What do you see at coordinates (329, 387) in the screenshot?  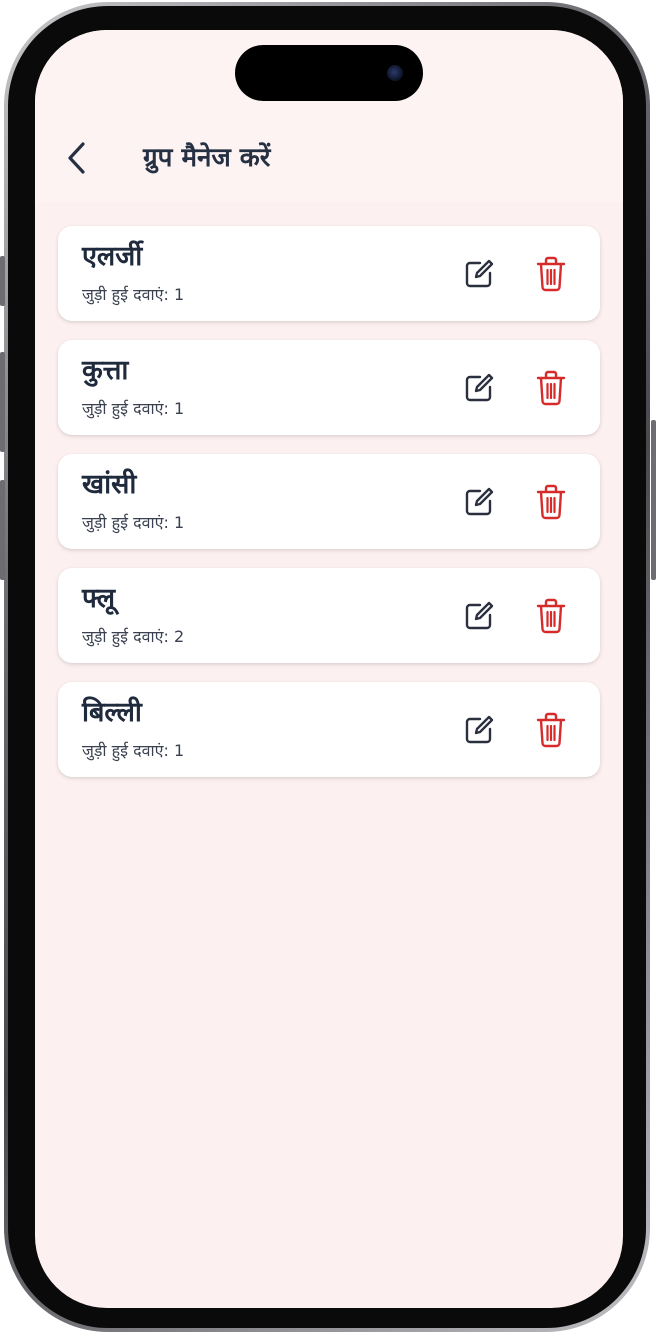 I see `group-card: कुत्ता जुड़ी हुई दवाएं: 1` at bounding box center [329, 387].